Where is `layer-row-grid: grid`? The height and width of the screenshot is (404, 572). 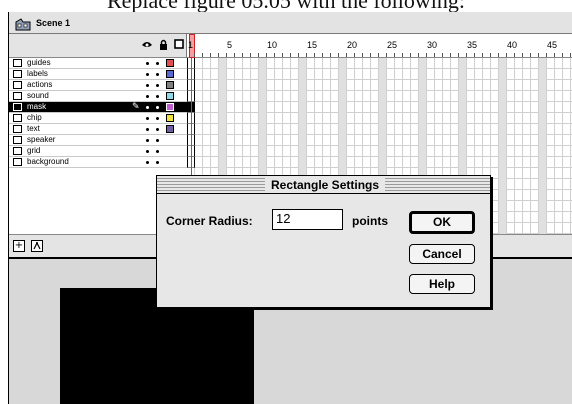
layer-row-grid: grid is located at coordinates (98, 151).